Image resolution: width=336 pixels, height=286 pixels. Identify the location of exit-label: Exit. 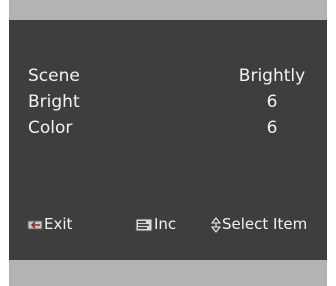
(58, 224).